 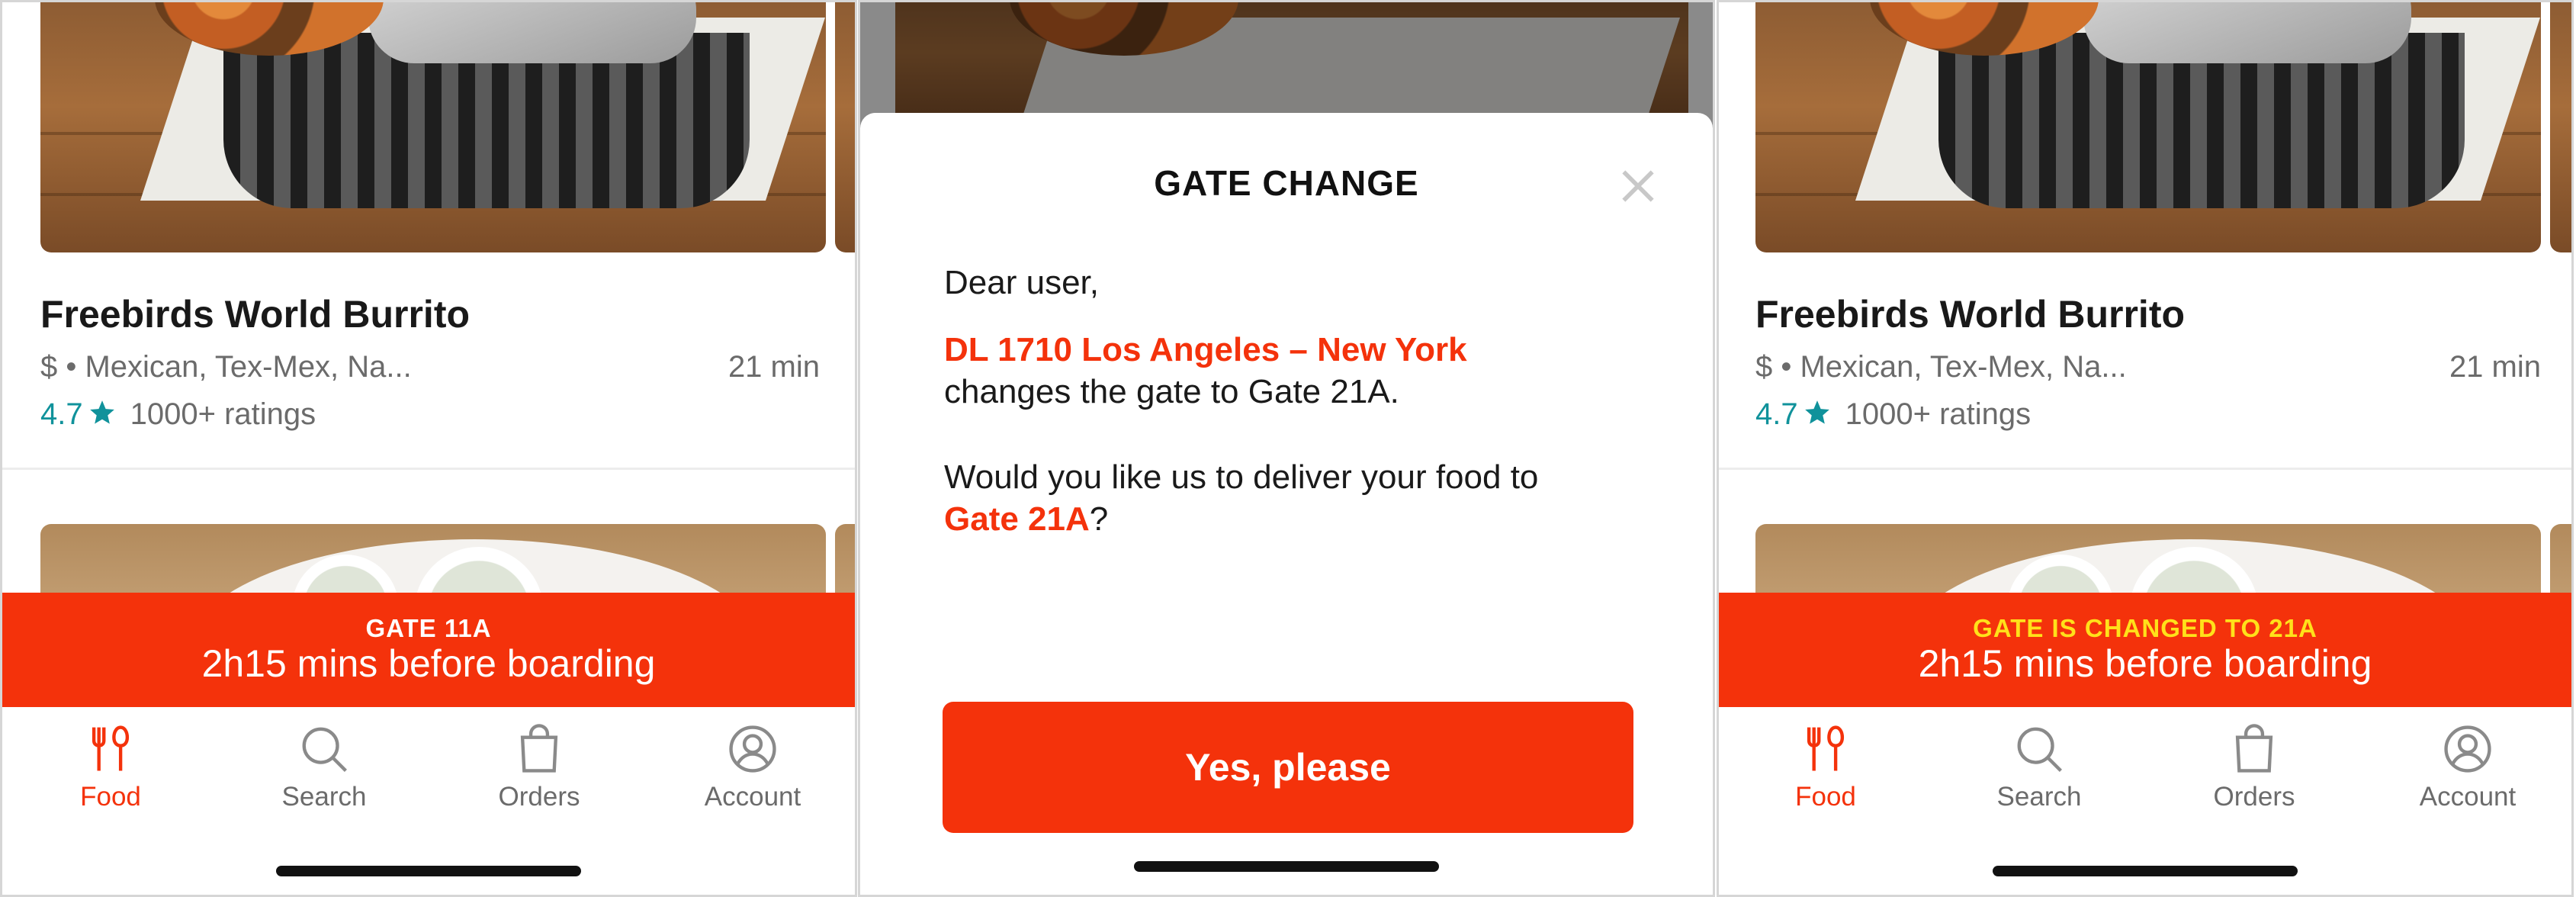 I want to click on question-mark: ?, so click(x=1099, y=519).